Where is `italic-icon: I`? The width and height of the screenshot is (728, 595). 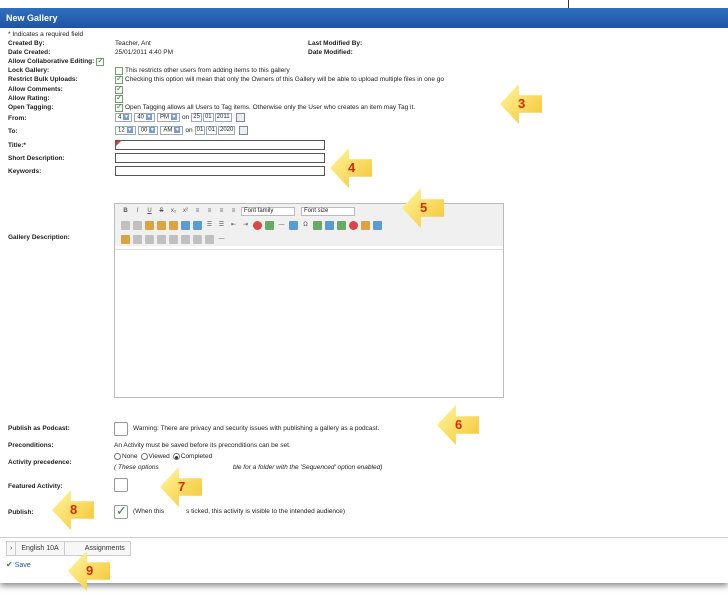 italic-icon: I is located at coordinates (137, 211).